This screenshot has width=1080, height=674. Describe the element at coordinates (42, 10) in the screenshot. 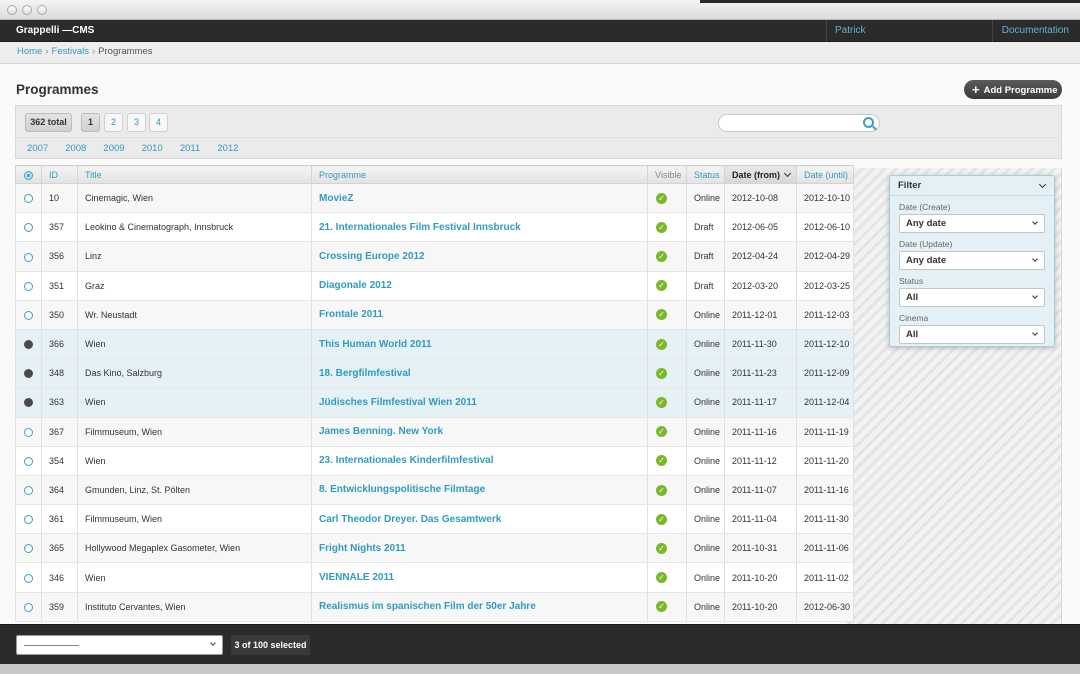

I see `zoom-window-icon` at that location.